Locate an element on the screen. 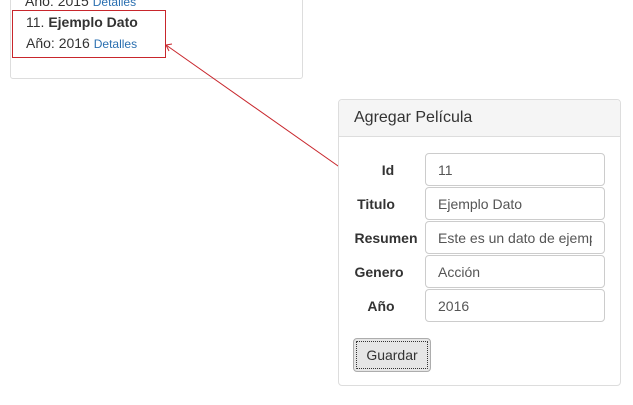  id-label: Id is located at coordinates (388, 170).